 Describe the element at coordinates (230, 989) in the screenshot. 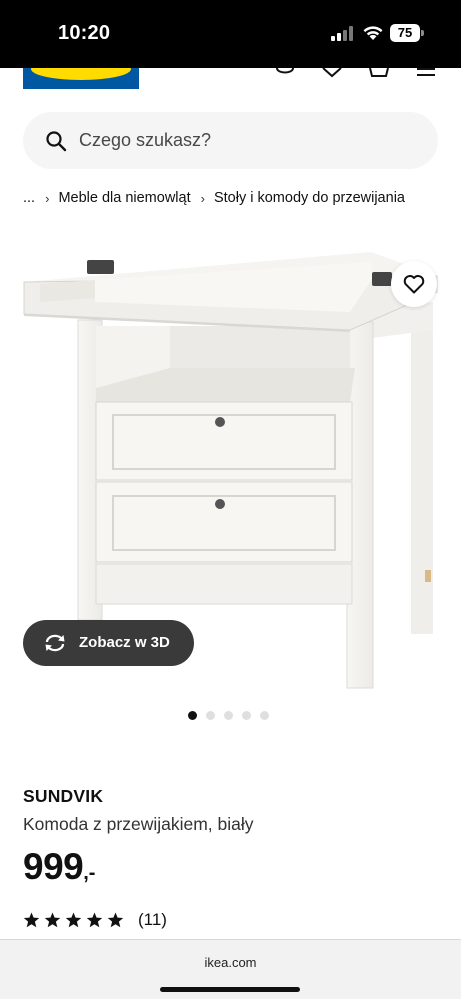

I see `home-indicator` at that location.